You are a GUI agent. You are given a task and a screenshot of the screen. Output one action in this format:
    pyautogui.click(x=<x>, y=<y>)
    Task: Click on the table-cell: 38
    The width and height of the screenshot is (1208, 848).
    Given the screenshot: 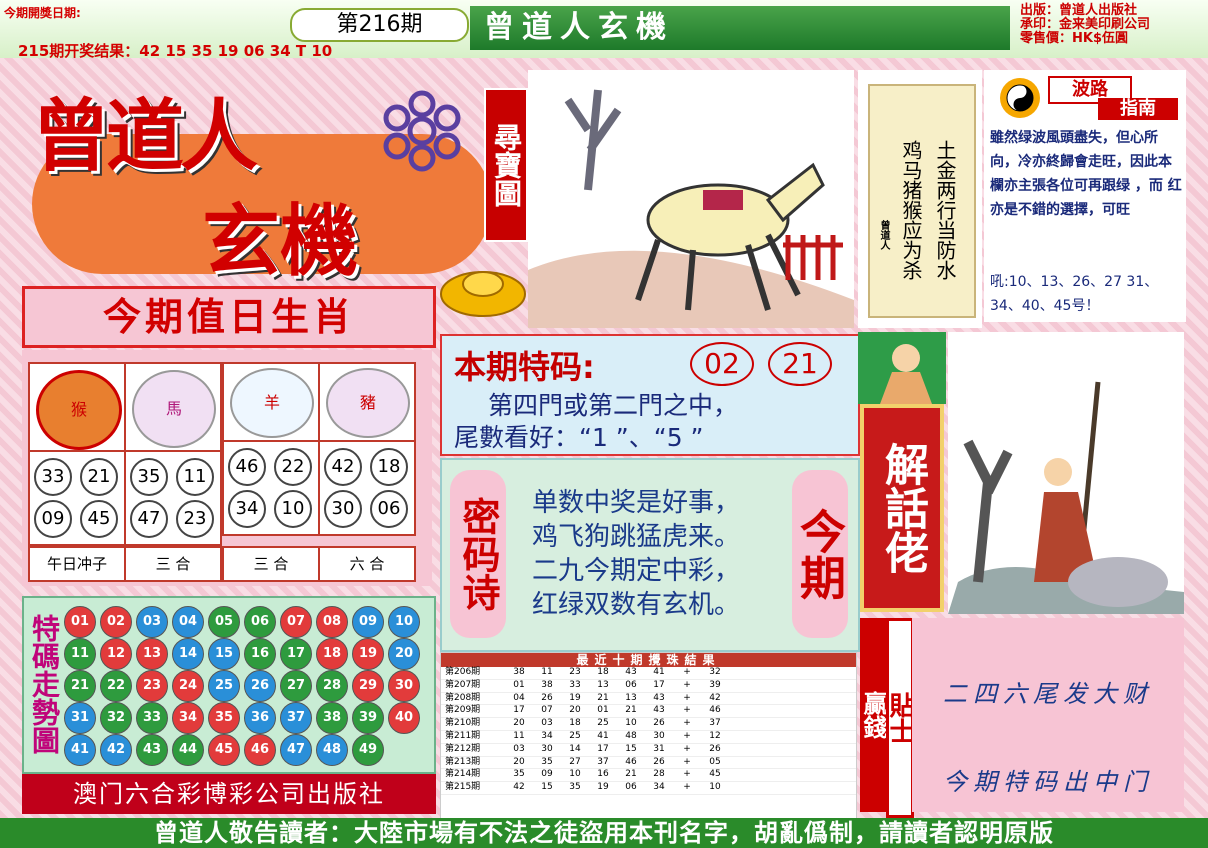 What is the action you would take?
    pyautogui.click(x=547, y=684)
    